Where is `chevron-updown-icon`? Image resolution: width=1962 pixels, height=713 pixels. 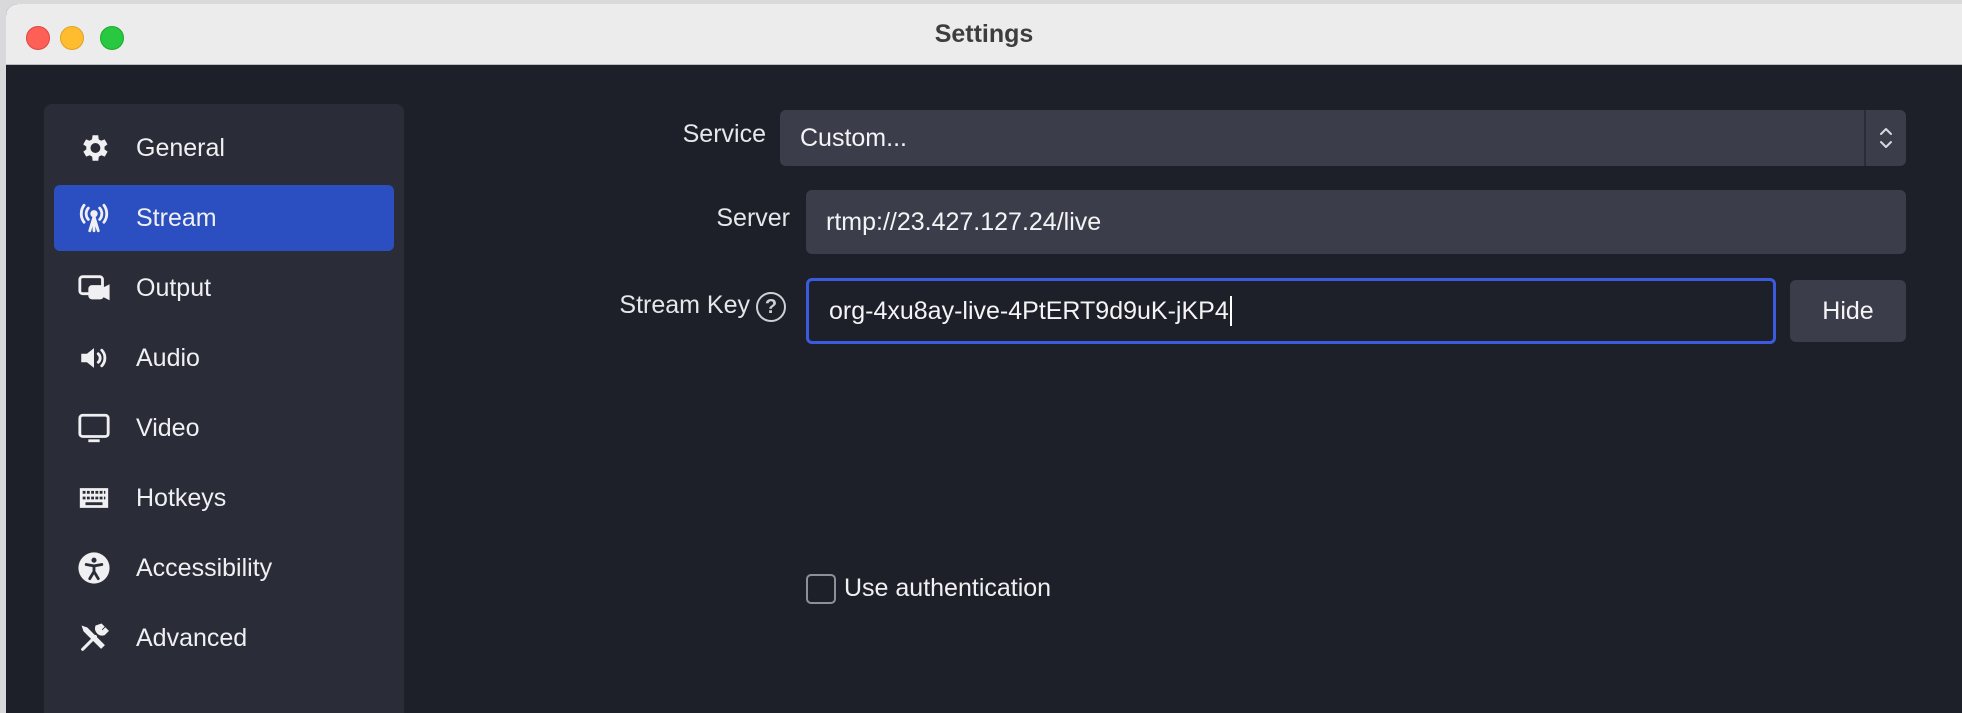 chevron-updown-icon is located at coordinates (1886, 138).